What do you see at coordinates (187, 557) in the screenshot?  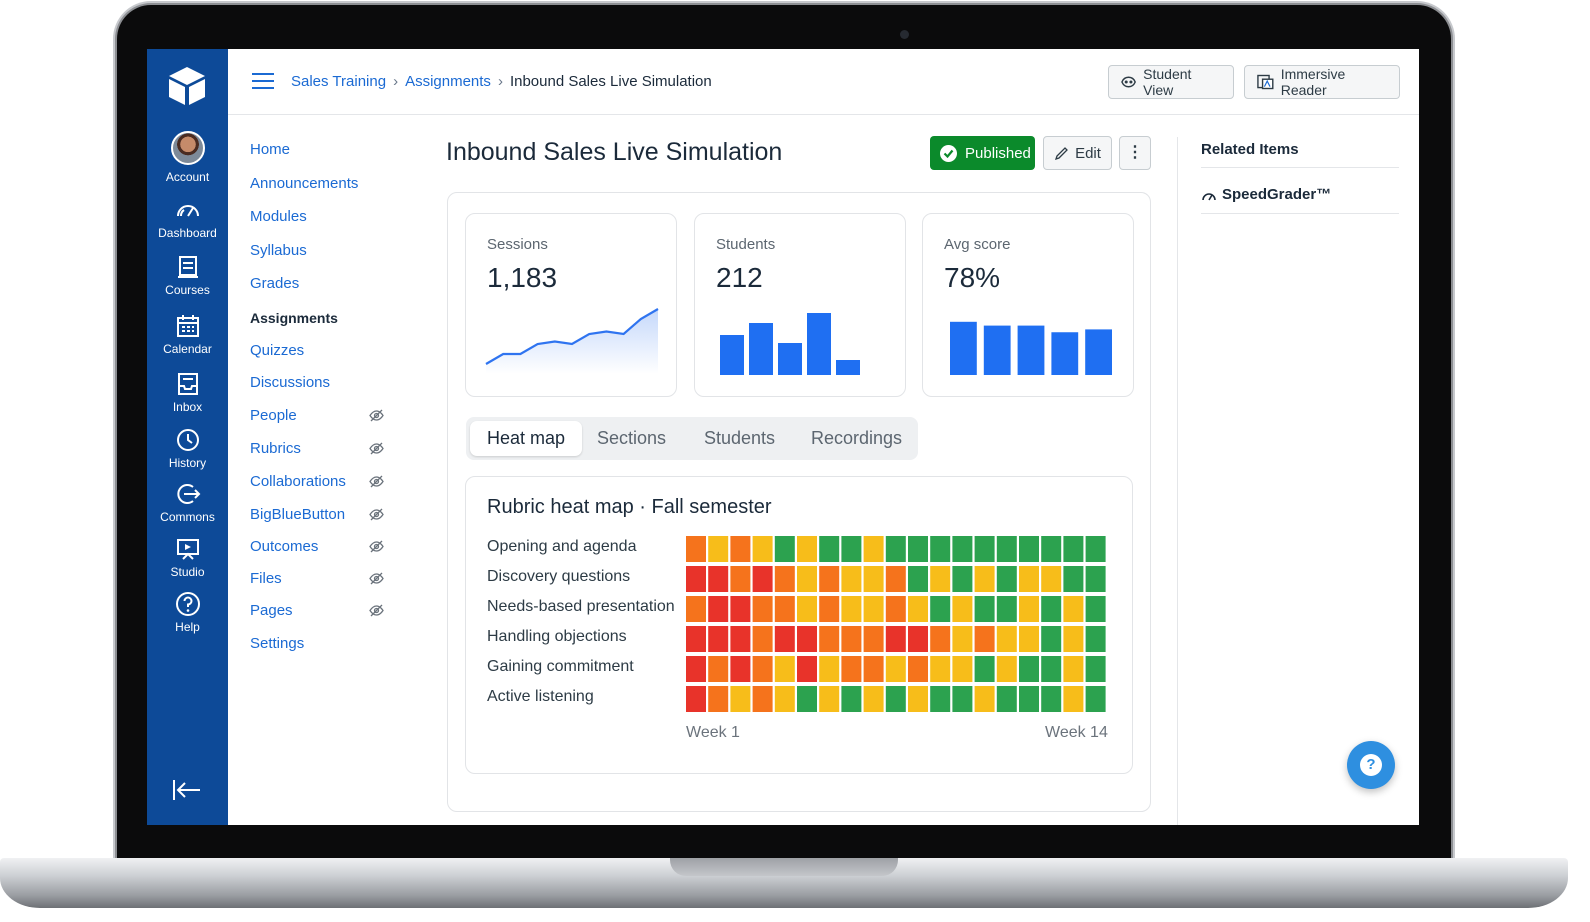 I see `gnav-studio: Studio` at bounding box center [187, 557].